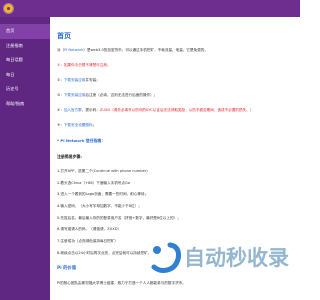 The height and width of the screenshot is (300, 320). I want to click on sidebar-item-daily: 每日, so click(25, 75).